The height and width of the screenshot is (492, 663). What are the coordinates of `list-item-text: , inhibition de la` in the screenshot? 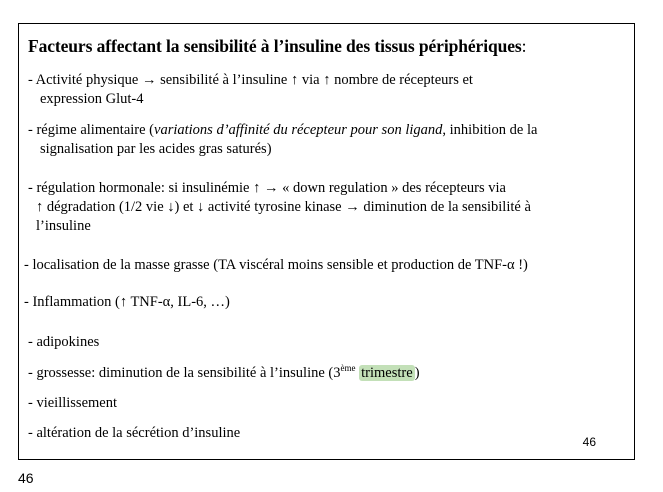 It's located at (490, 130).